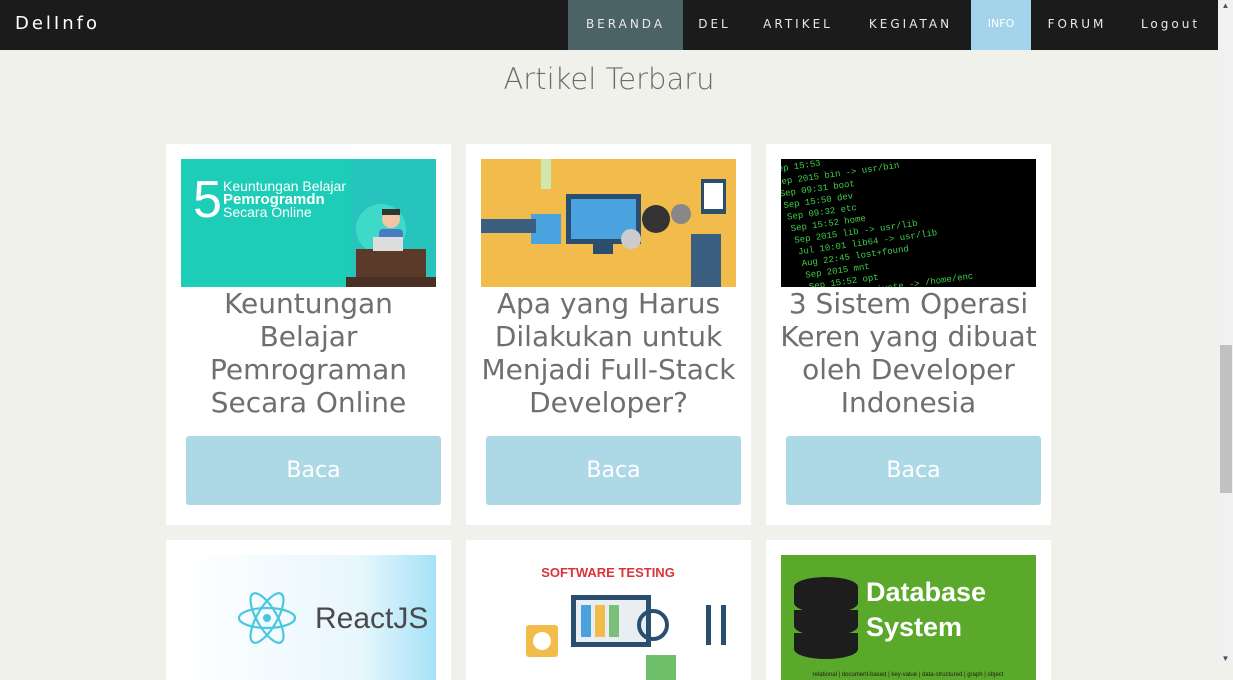 This screenshot has height=680, width=1233. I want to click on article-thumbnail: SOFTWARE TESTING, so click(608, 617).